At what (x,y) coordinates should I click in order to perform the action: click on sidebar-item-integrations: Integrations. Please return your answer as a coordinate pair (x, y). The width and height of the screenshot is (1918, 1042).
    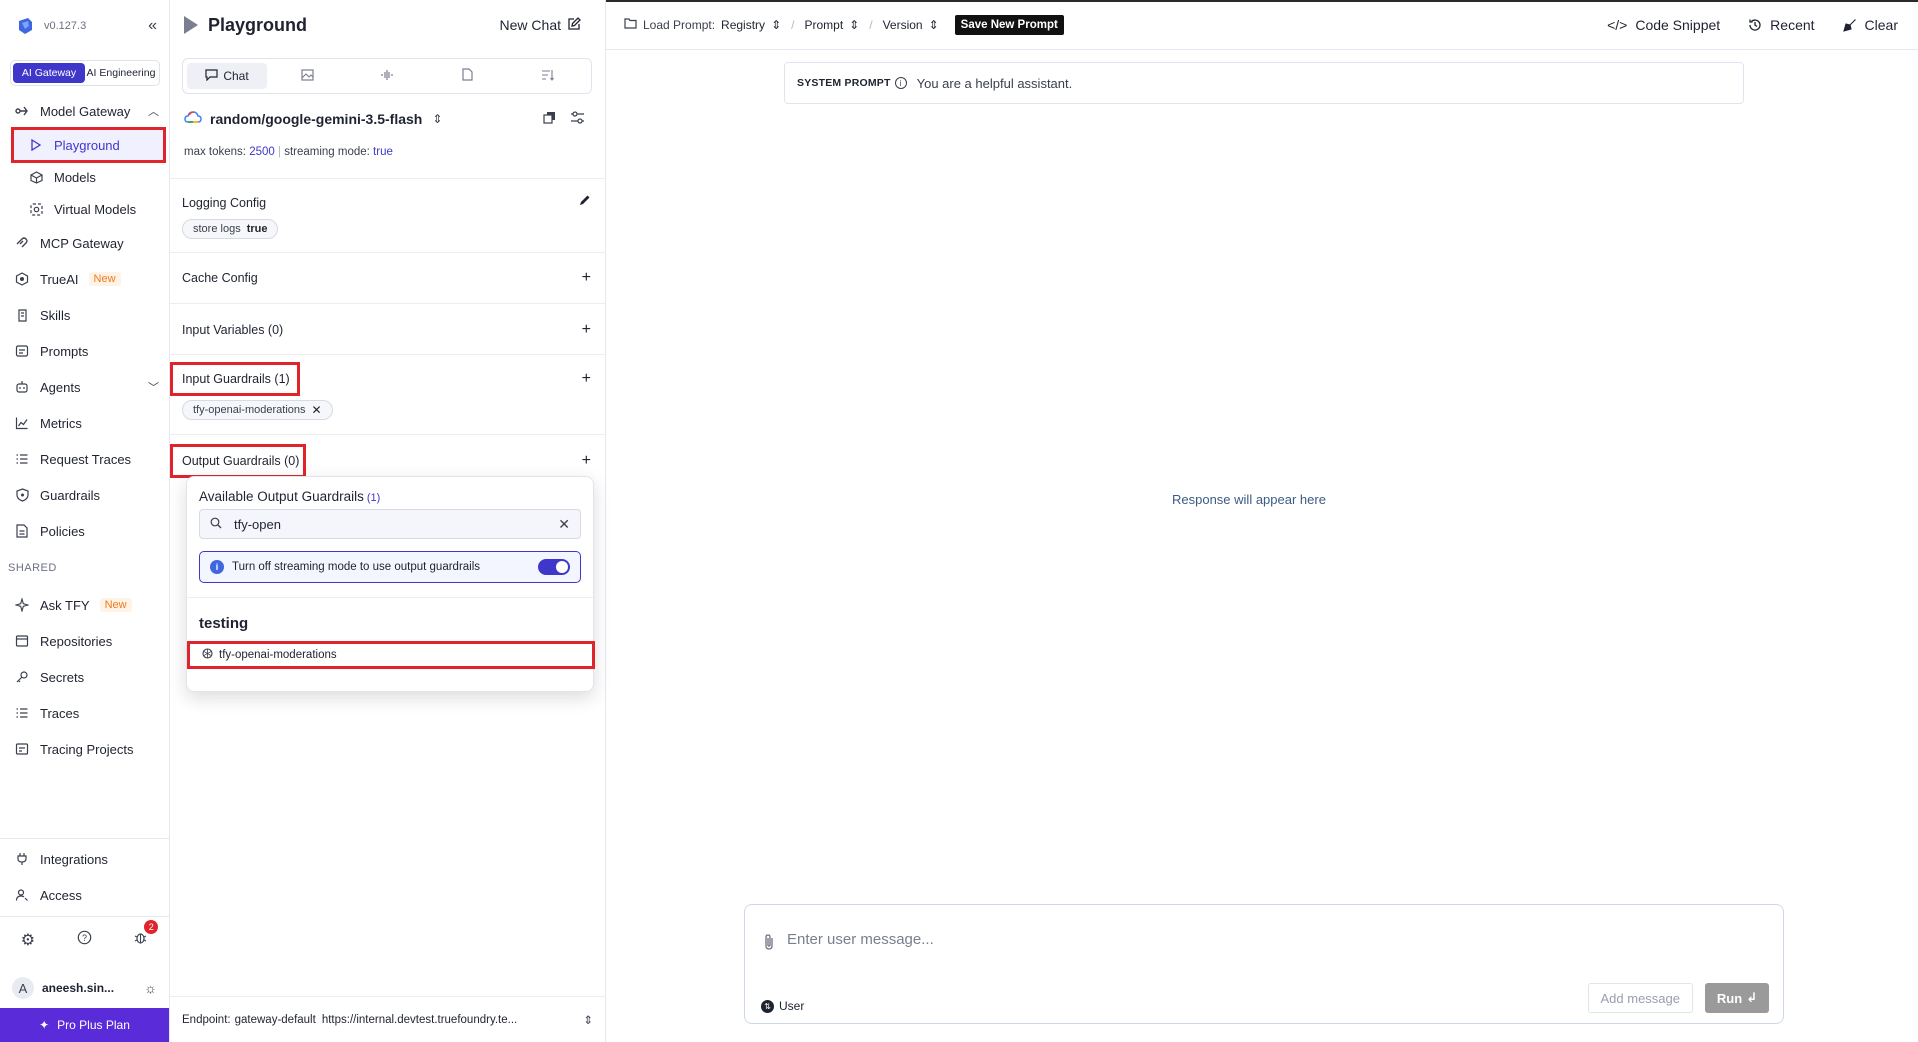
    Looking at the image, I should click on (86, 859).